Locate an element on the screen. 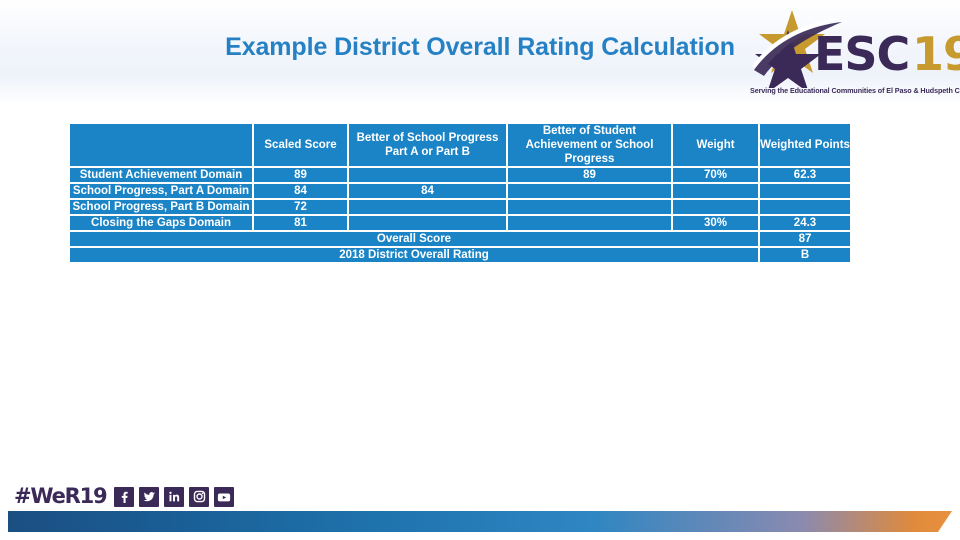 The height and width of the screenshot is (540, 960). overall-score-row: Overall Score 87 is located at coordinates (460, 239).